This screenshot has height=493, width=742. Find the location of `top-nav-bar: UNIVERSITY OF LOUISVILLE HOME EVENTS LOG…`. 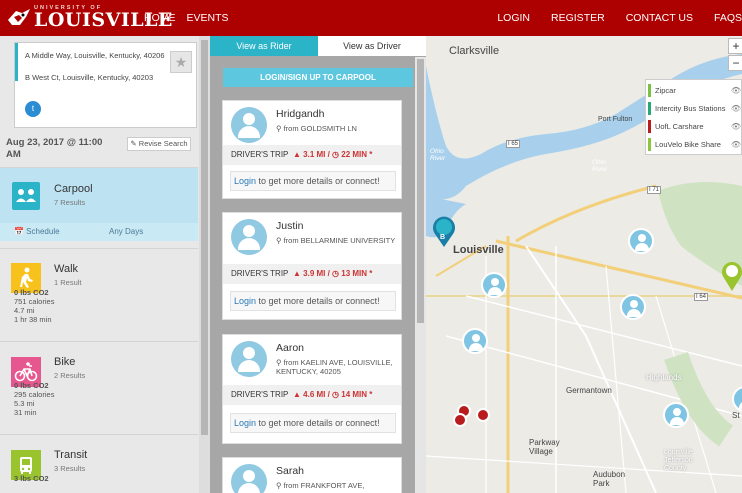

top-nav-bar: UNIVERSITY OF LOUISVILLE HOME EVENTS LOG… is located at coordinates (371, 18).